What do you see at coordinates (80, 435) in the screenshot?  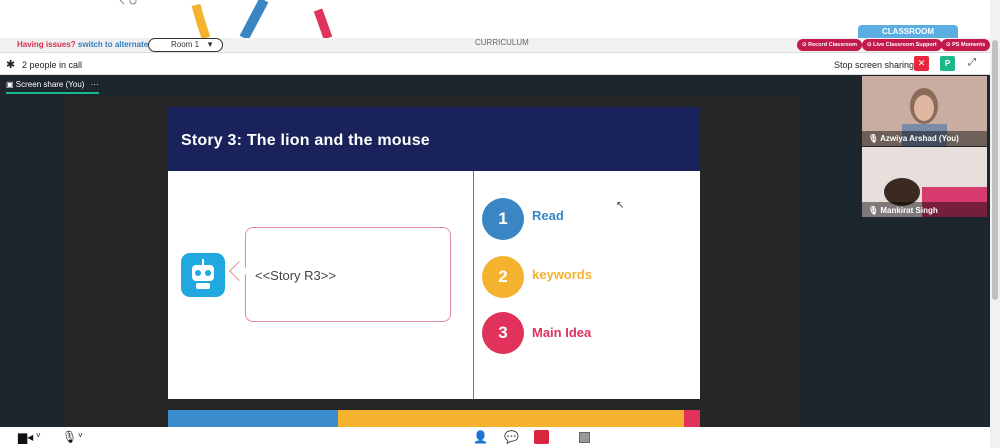 I see `microphone-chevron-icon: ˅` at bounding box center [80, 435].